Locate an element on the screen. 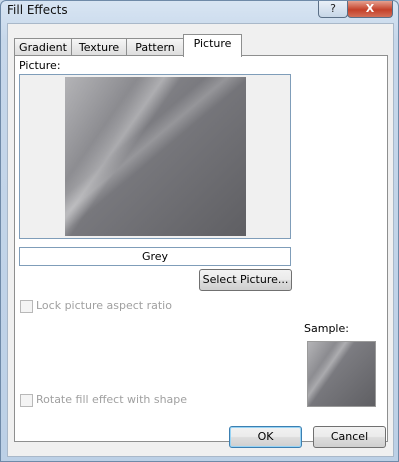  close-button: X is located at coordinates (370, 9).